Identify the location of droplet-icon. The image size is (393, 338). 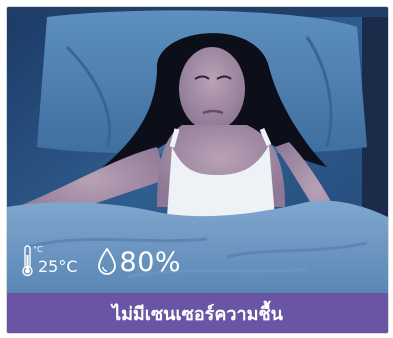
(106, 261).